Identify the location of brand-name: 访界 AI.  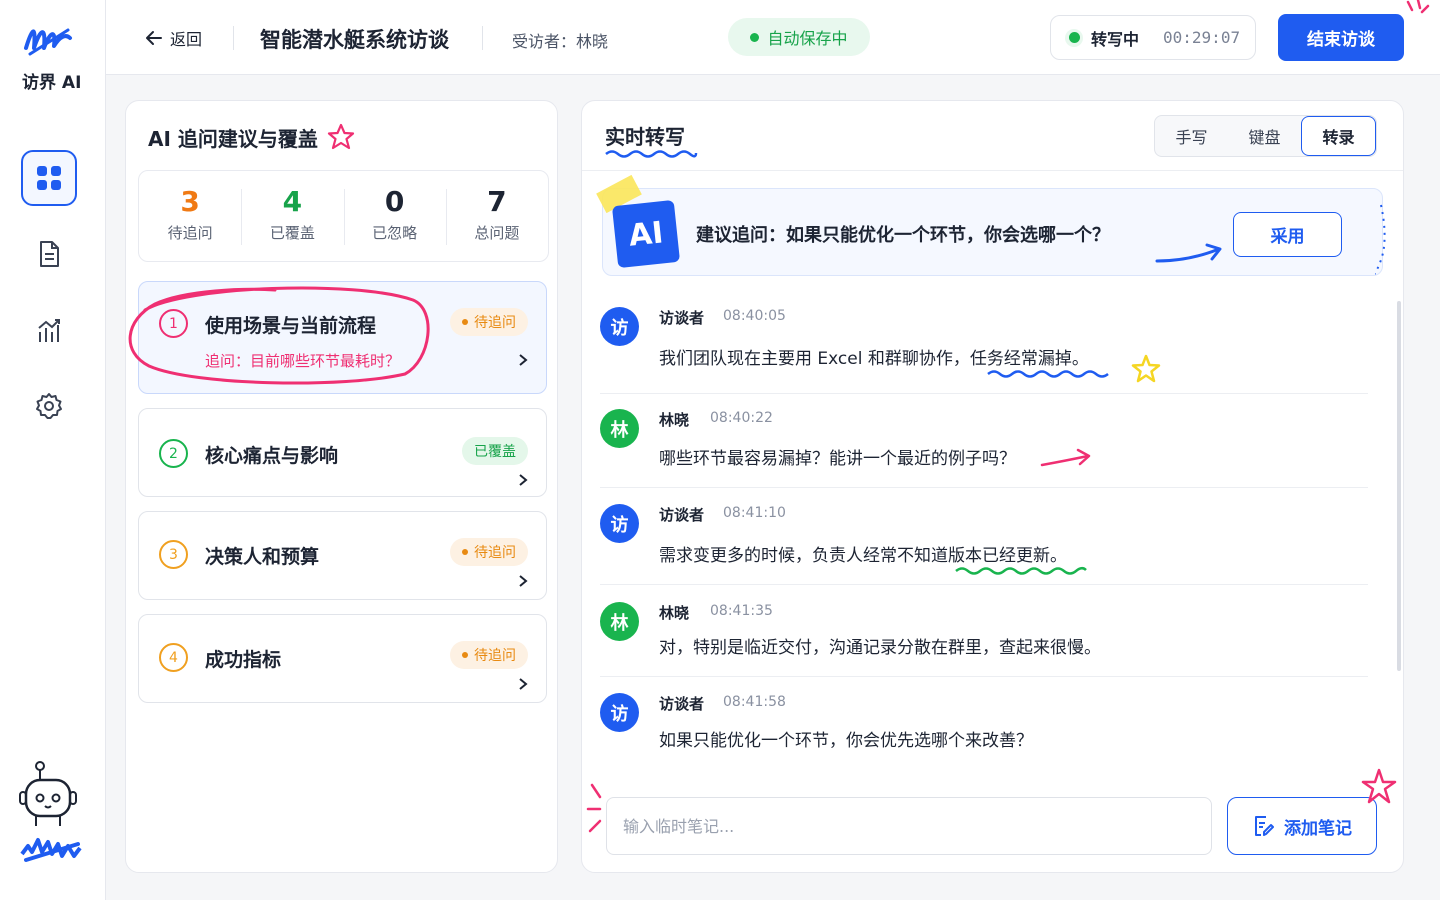
(52, 83).